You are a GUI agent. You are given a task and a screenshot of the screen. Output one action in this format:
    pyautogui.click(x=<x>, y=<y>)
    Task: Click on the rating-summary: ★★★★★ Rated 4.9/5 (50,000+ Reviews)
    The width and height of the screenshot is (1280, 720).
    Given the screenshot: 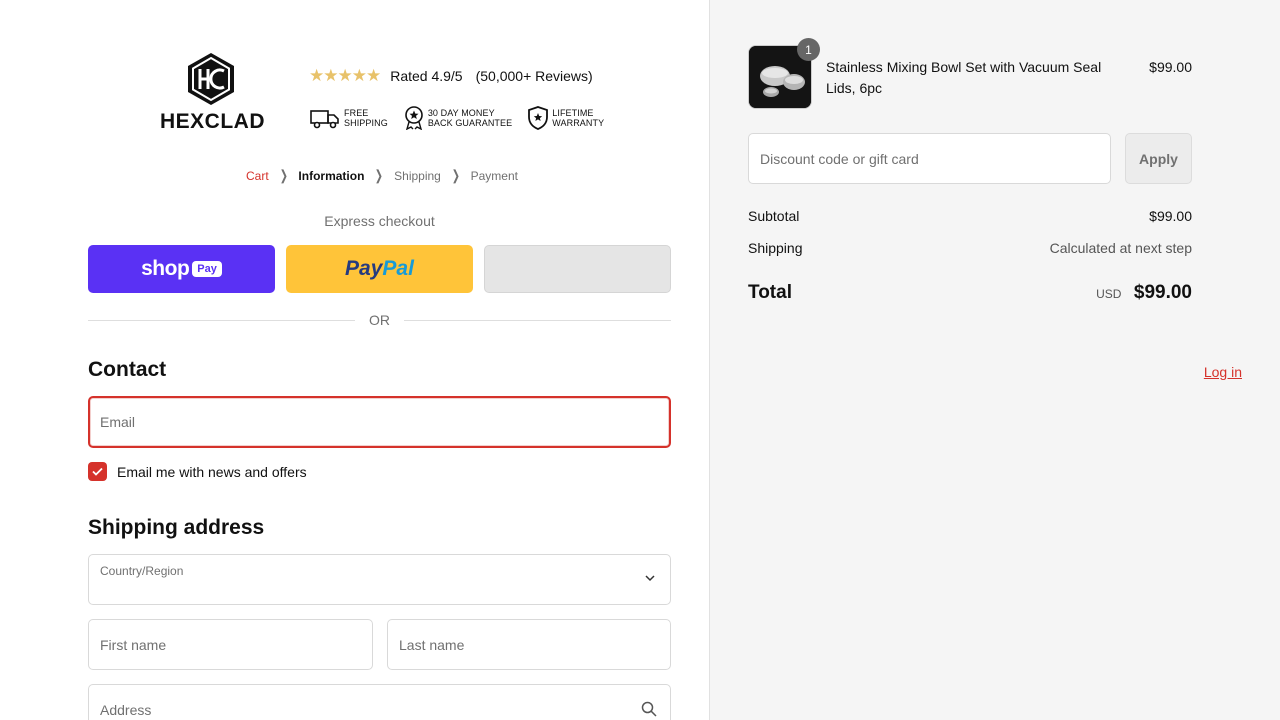 What is the action you would take?
    pyautogui.click(x=451, y=76)
    